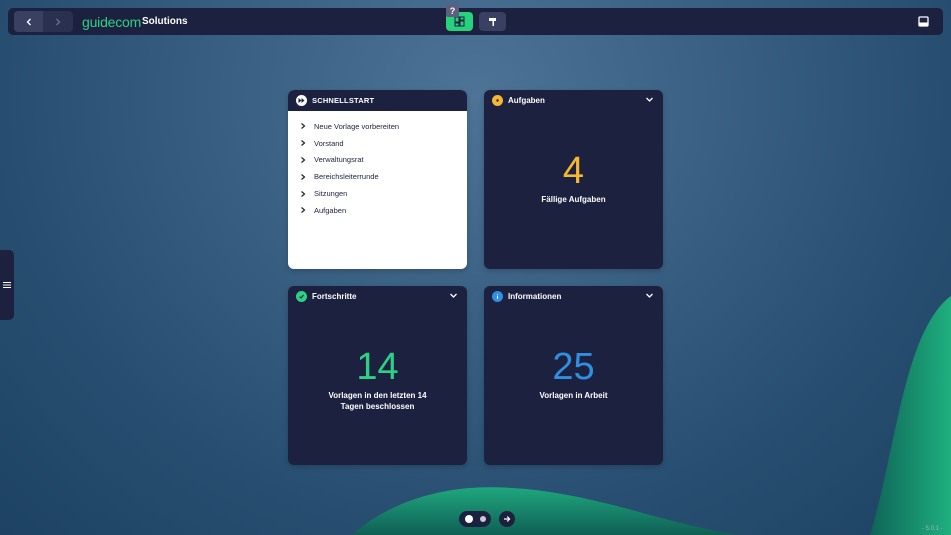 This screenshot has height=535, width=951. I want to click on tasks-card: Aufgaben 4 Fällige Aufgaben, so click(573, 179).